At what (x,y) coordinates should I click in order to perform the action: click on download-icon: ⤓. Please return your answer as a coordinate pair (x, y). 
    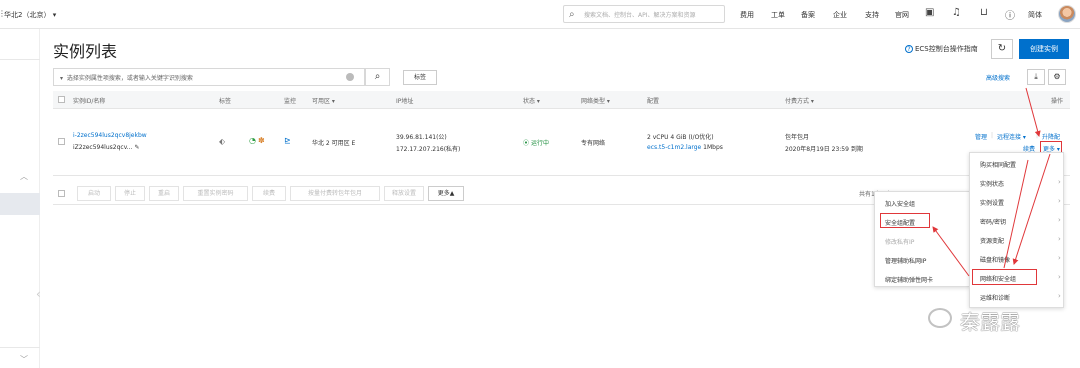
    Looking at the image, I should click on (1036, 76).